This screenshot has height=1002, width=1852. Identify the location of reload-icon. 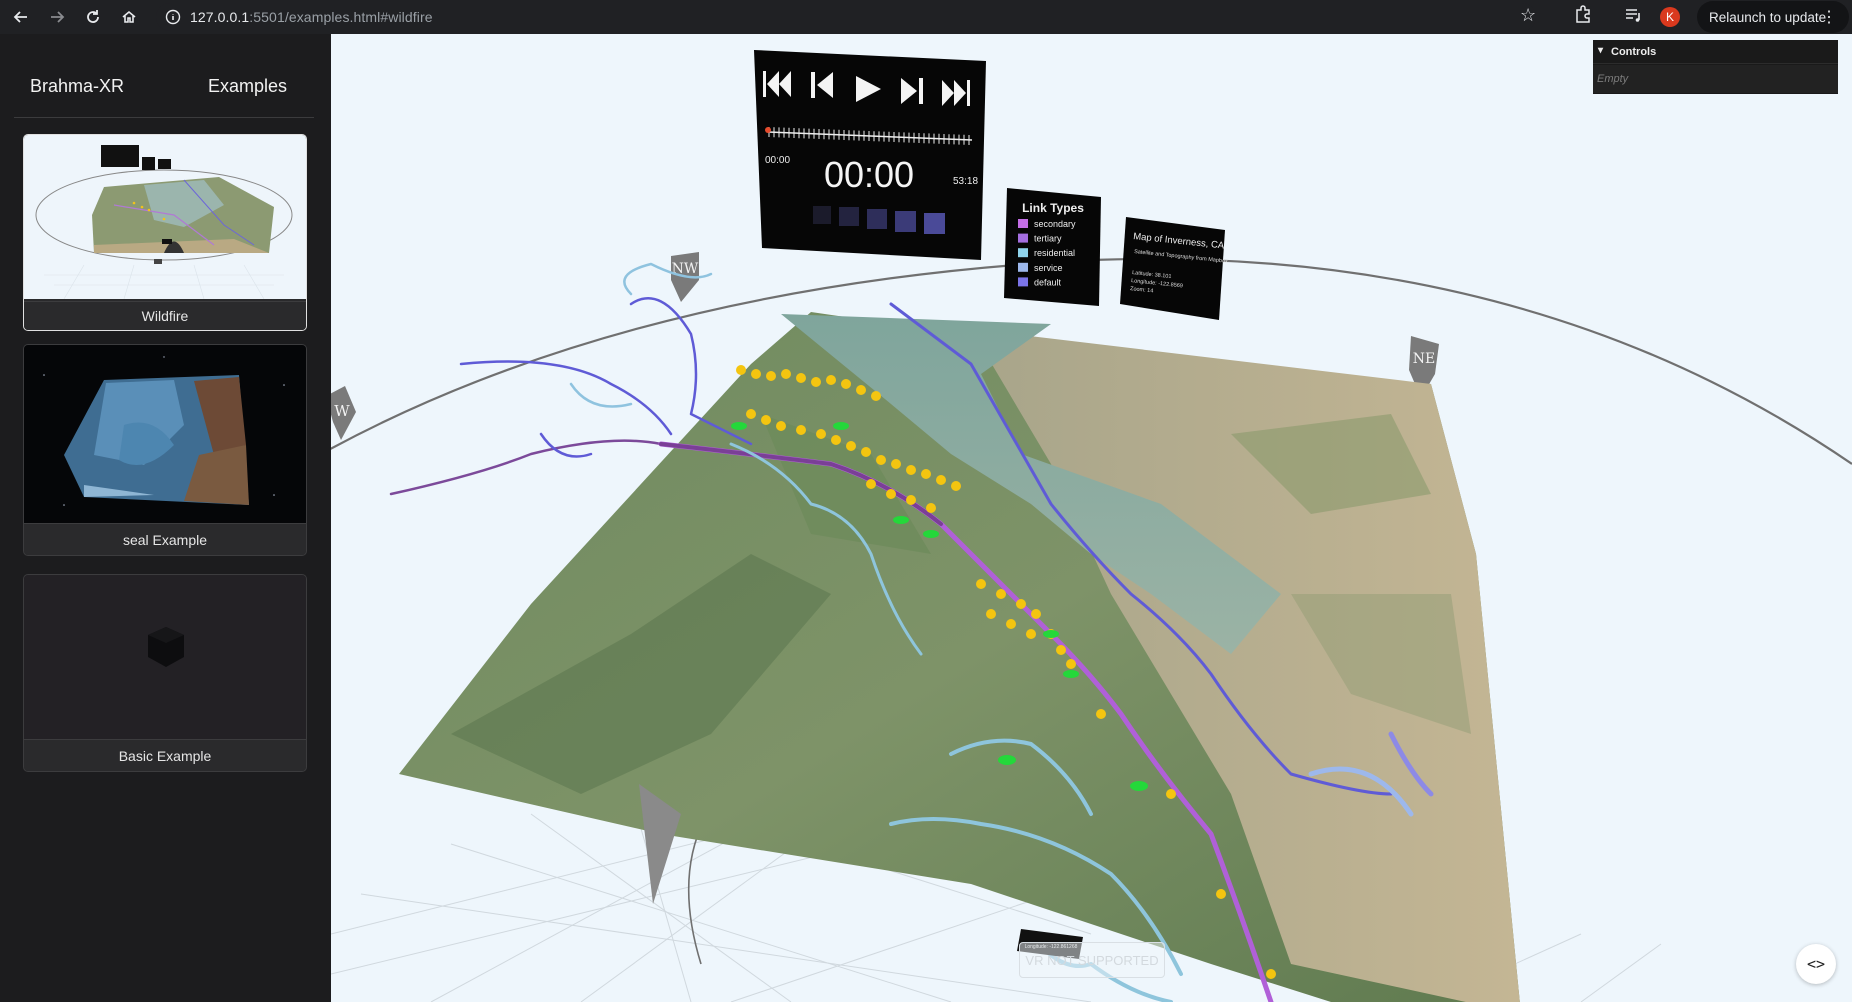
(93, 17).